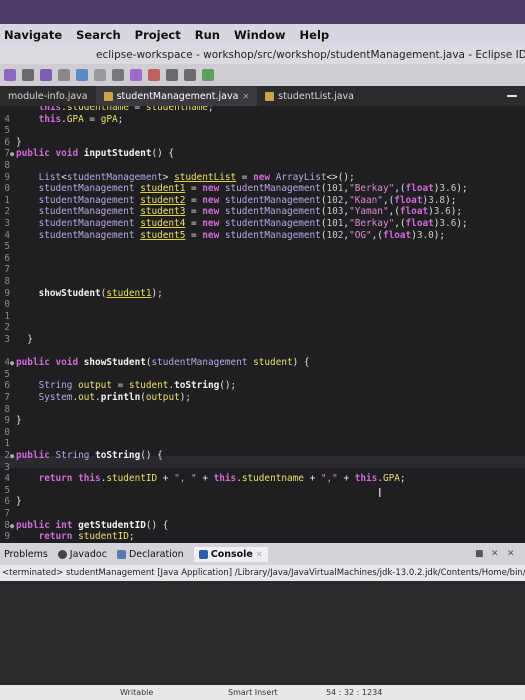 The width and height of the screenshot is (525, 700). I want to click on run-icon, so click(136, 75).